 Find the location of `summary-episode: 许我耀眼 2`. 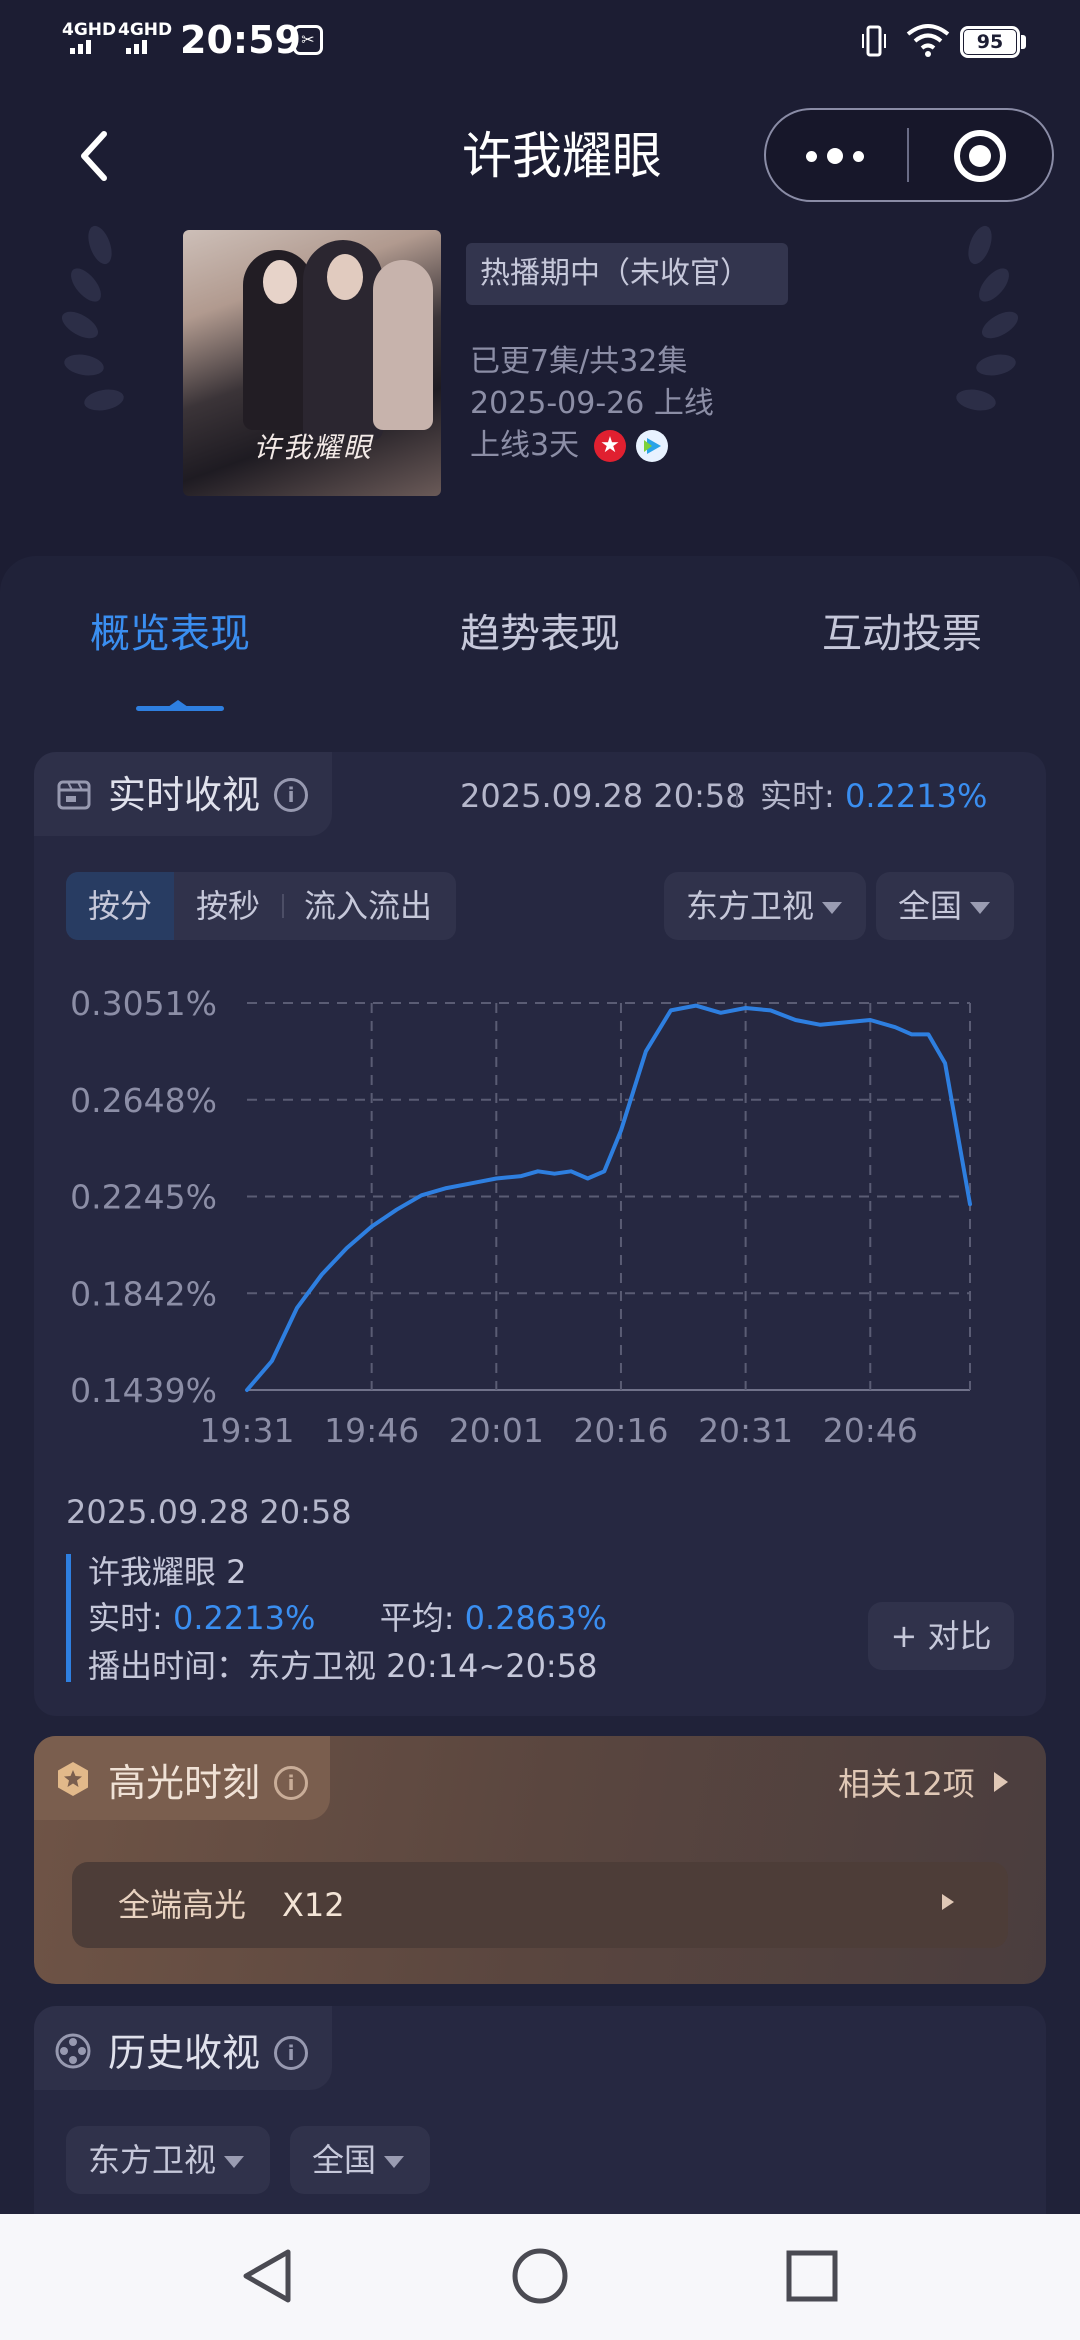

summary-episode: 许我耀眼 2 is located at coordinates (167, 1572).